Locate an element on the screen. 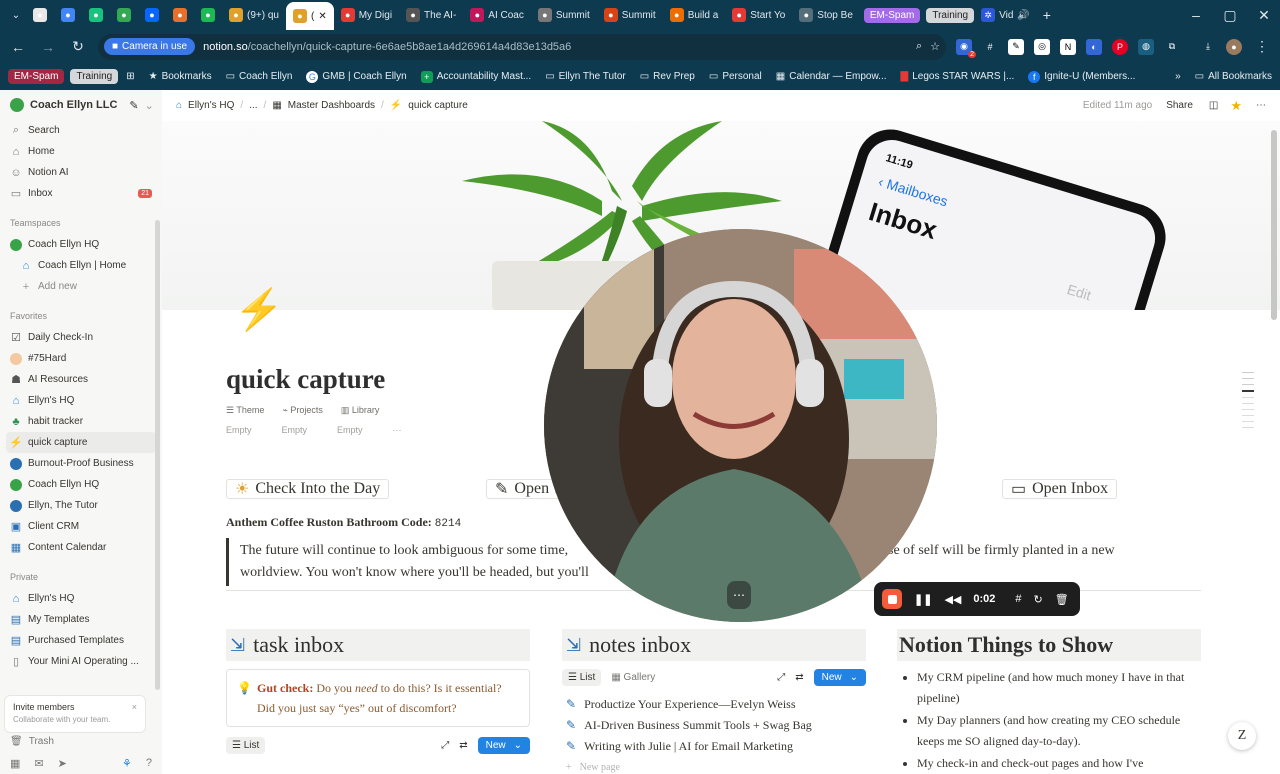  calendar-icon: ▦ is located at coordinates (15, 763).